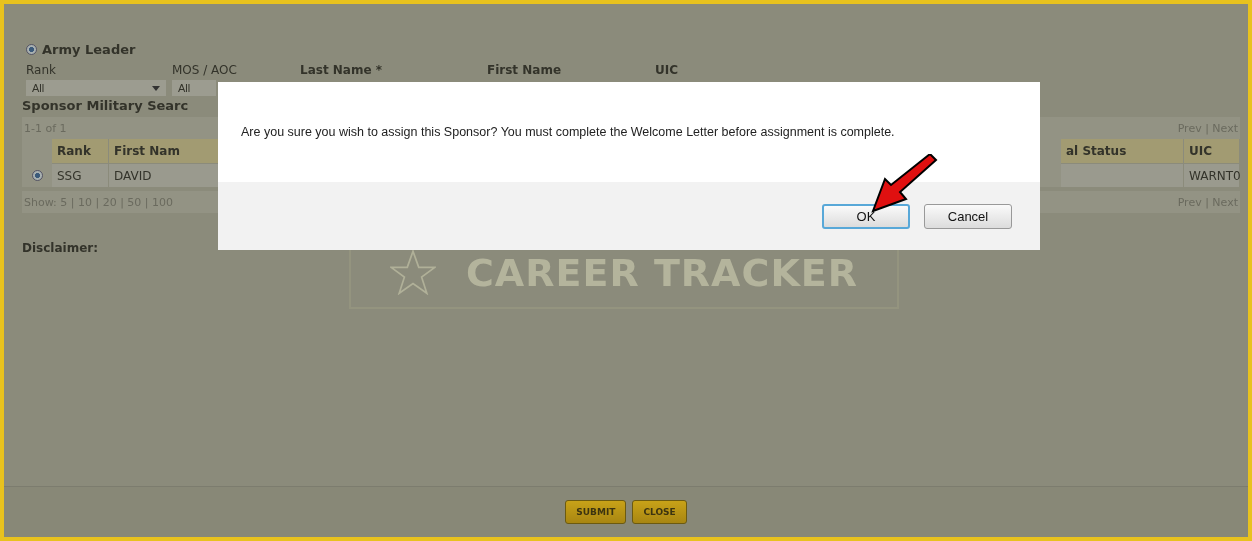 The image size is (1252, 541). Describe the element at coordinates (596, 512) in the screenshot. I see `submit-button: SUBMIT` at that location.